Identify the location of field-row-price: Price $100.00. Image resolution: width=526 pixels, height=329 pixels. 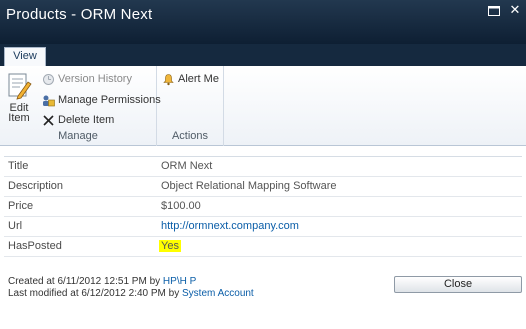
(263, 207).